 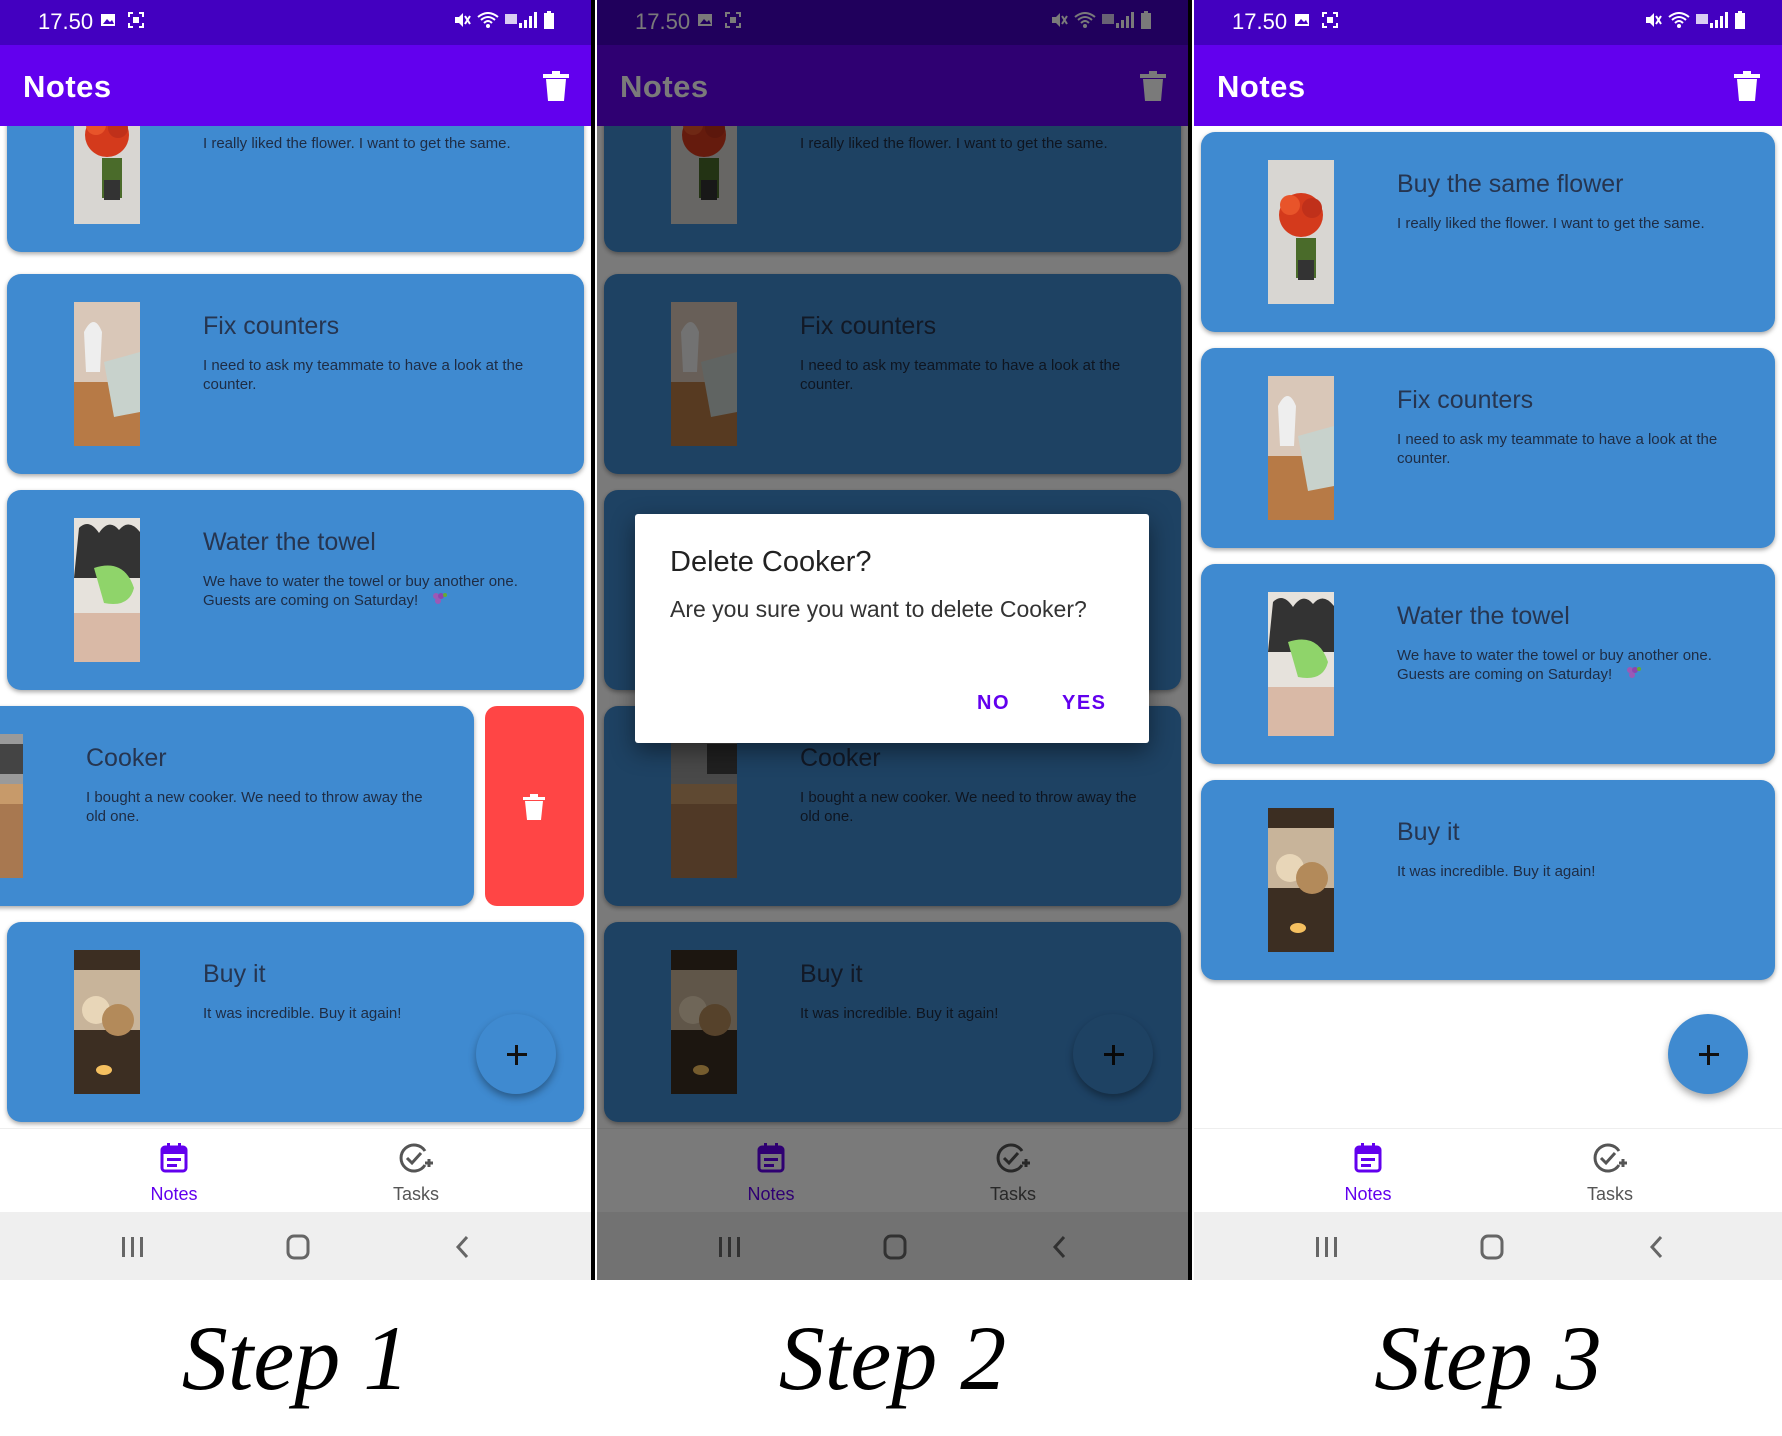 I want to click on note-card: Buy it It was incredible. Buy it again!, so click(x=1488, y=880).